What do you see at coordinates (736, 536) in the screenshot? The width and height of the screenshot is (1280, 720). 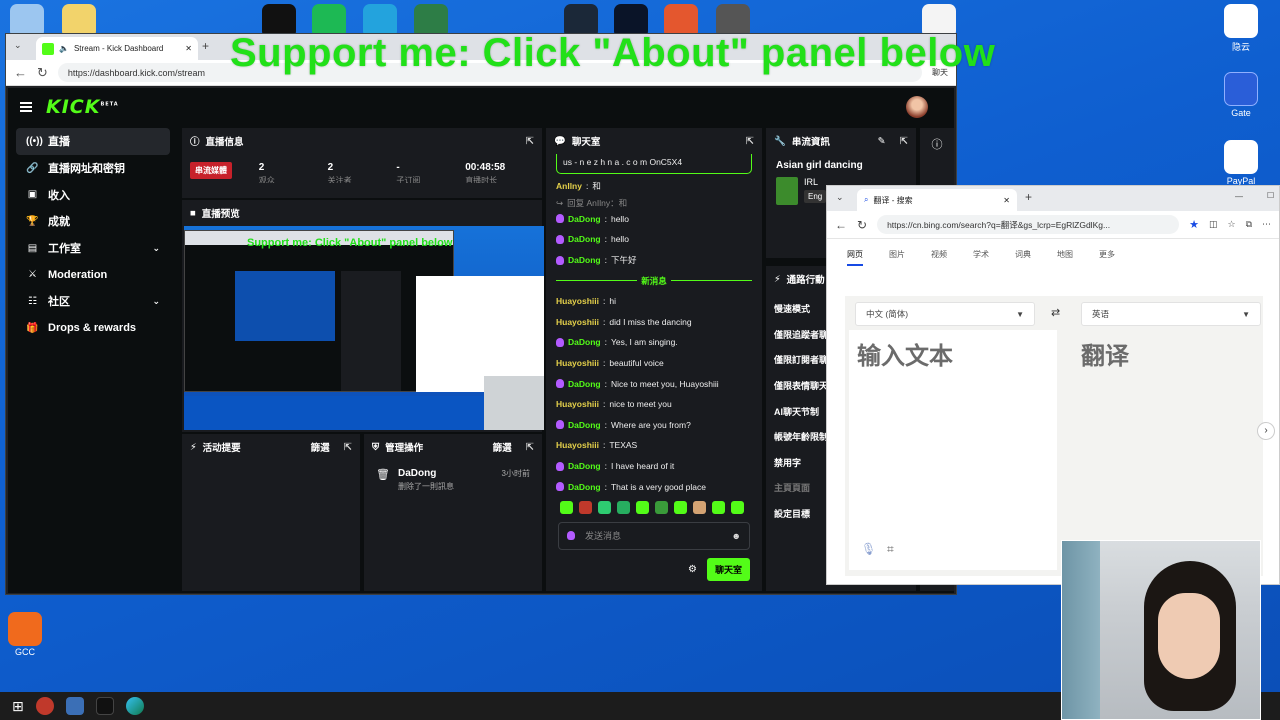 I see `emoji-icon: ☻` at bounding box center [736, 536].